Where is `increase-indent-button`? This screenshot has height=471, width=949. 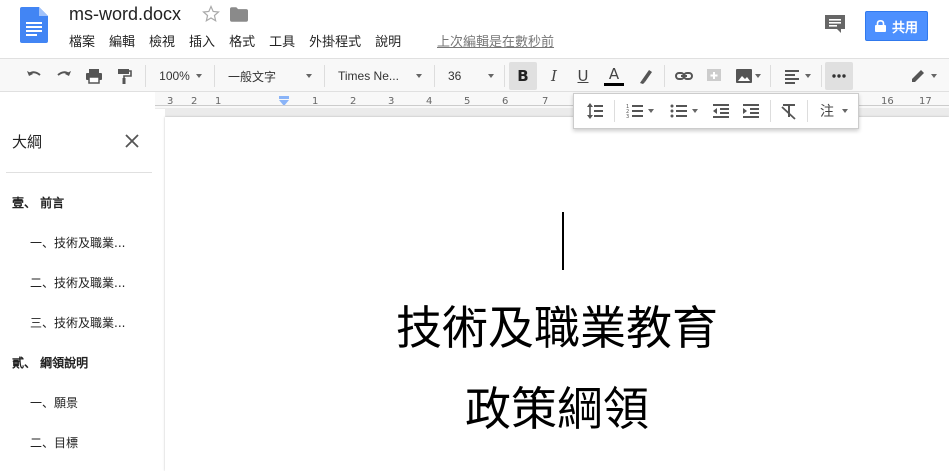 increase-indent-button is located at coordinates (751, 111).